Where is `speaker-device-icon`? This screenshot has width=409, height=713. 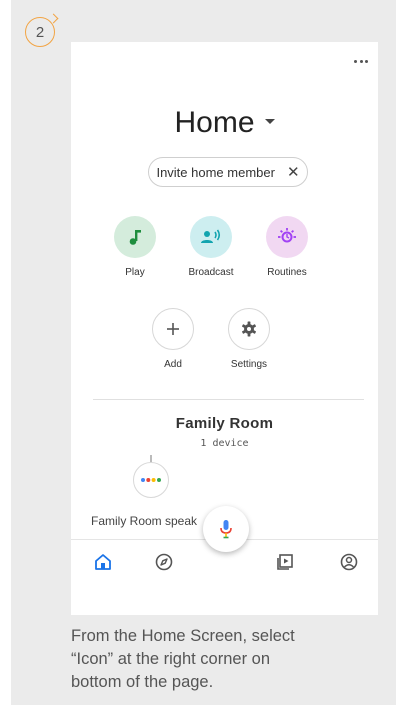 speaker-device-icon is located at coordinates (151, 480).